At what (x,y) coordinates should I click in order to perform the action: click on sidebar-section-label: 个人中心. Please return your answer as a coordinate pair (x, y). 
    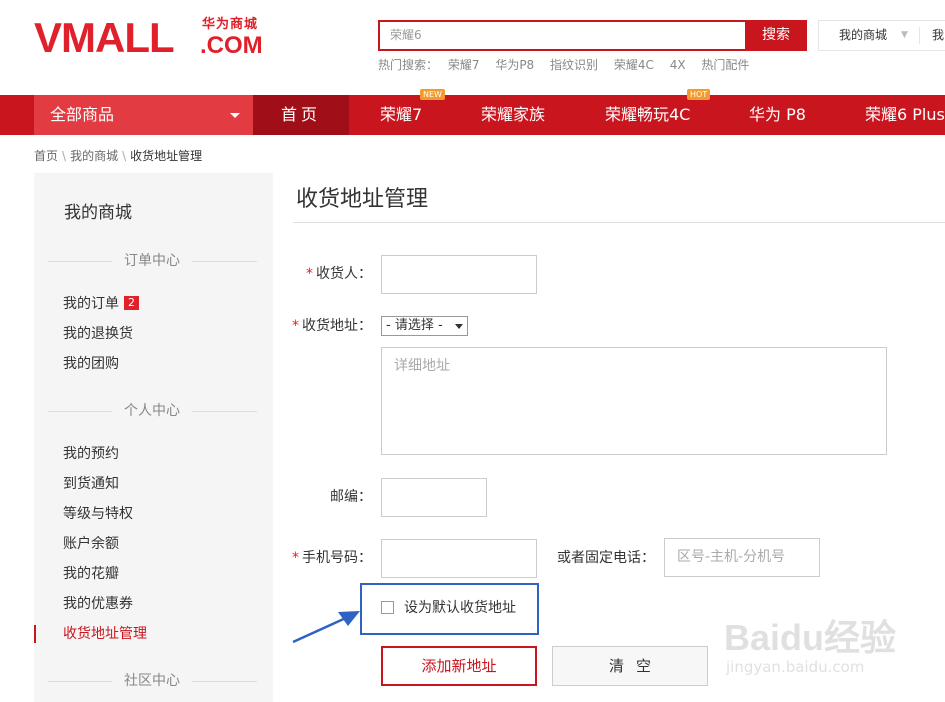
    Looking at the image, I should click on (152, 411).